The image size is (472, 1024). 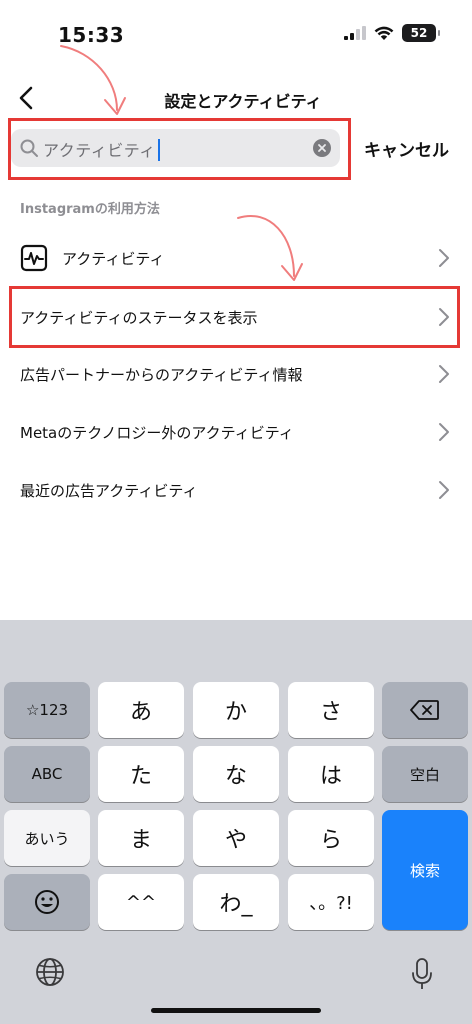 I want to click on wifi-icon, so click(x=384, y=33).